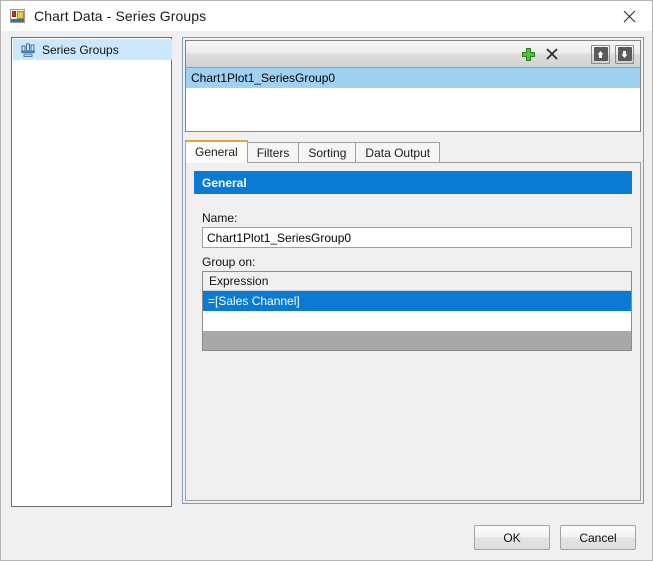 This screenshot has width=653, height=561. I want to click on ok-button: OK, so click(512, 537).